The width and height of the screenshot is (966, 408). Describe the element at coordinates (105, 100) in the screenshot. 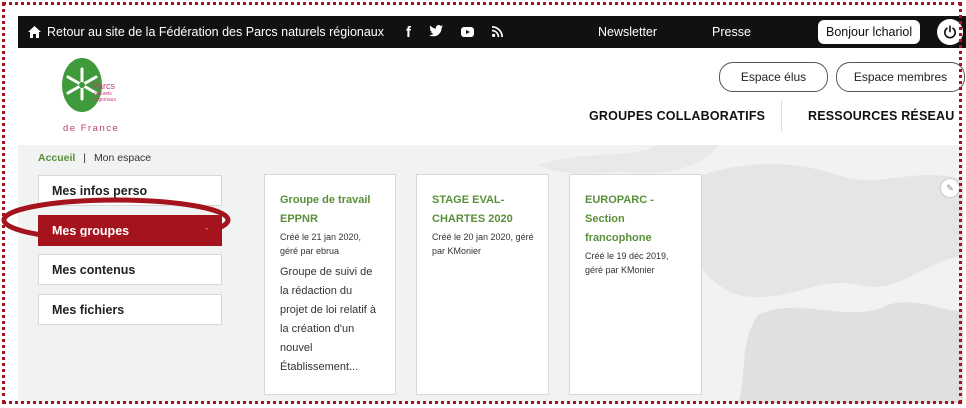

I see `logo-text-regionaux: régionaux` at that location.